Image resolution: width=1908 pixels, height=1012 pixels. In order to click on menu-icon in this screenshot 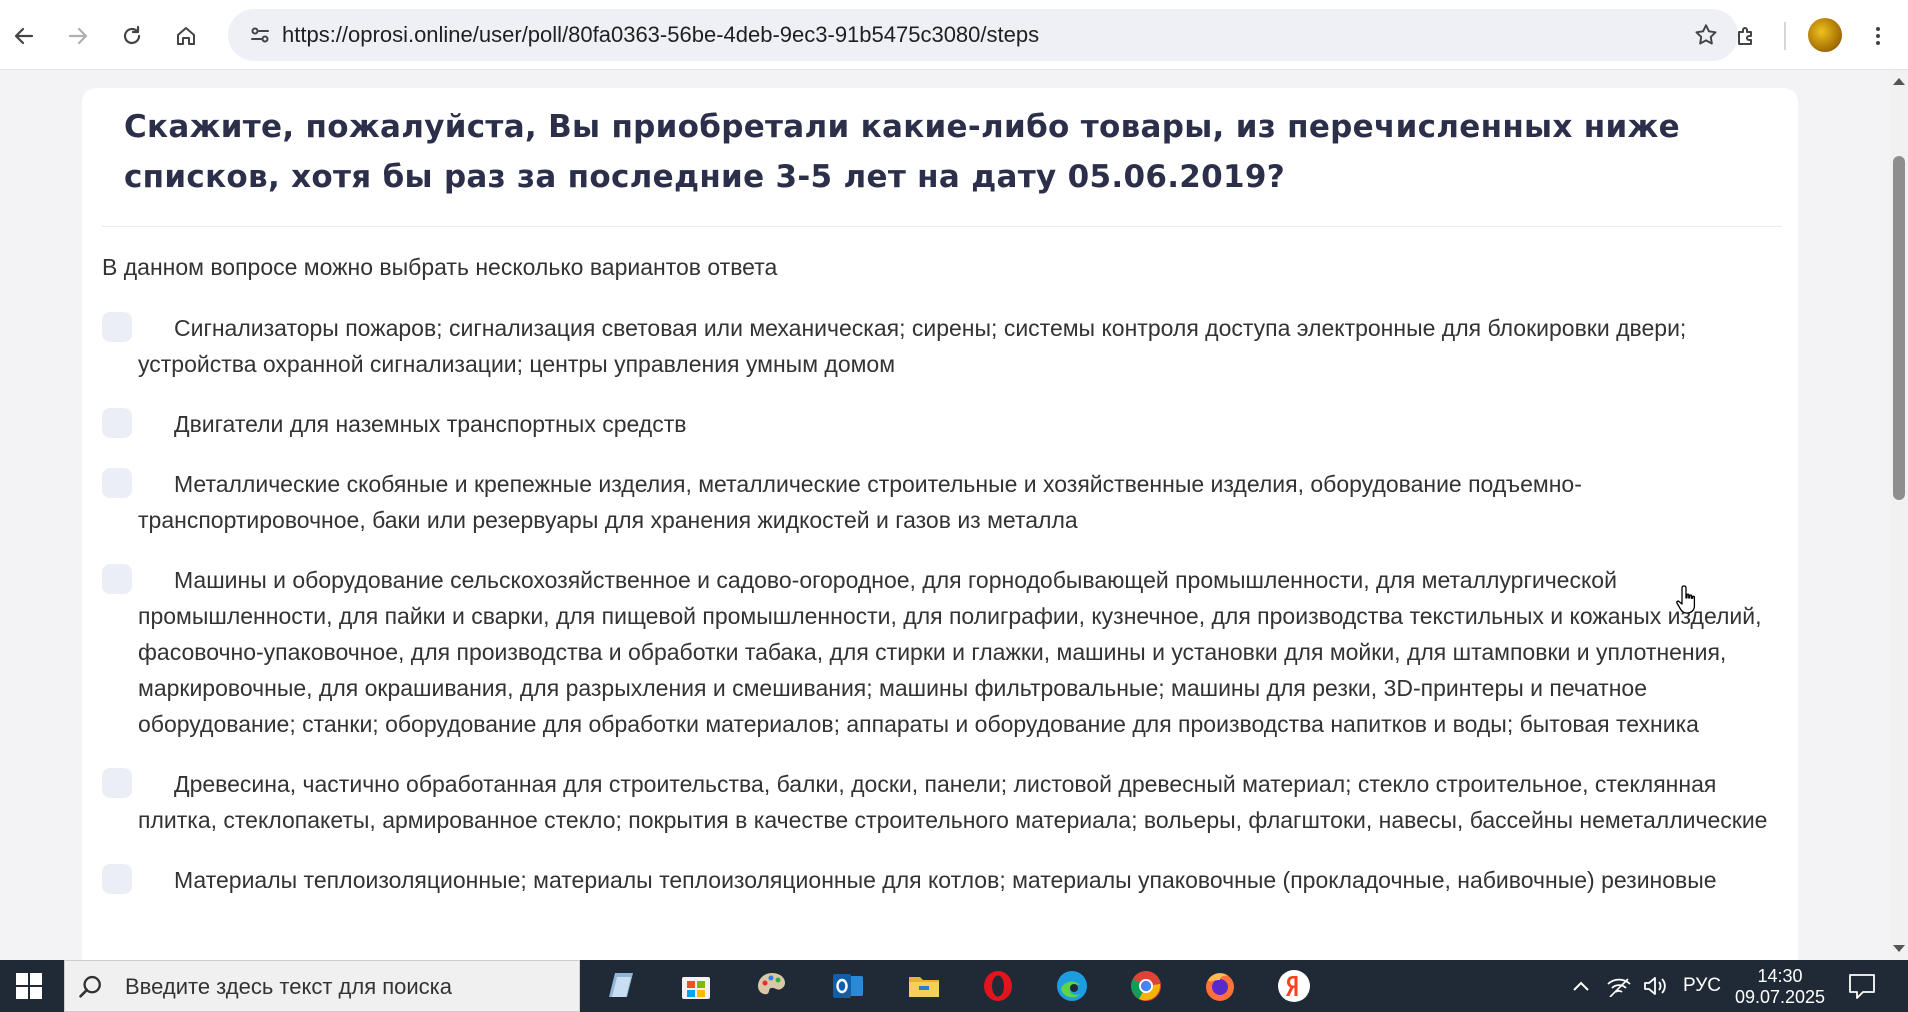, I will do `click(1878, 36)`.